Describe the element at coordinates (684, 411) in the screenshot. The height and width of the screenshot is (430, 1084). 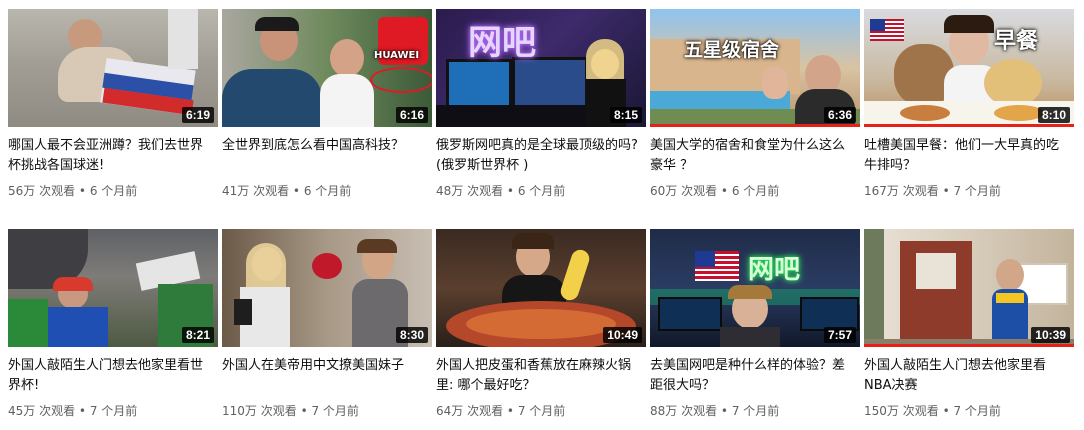
I see `view-count: 88万 次观看` at that location.